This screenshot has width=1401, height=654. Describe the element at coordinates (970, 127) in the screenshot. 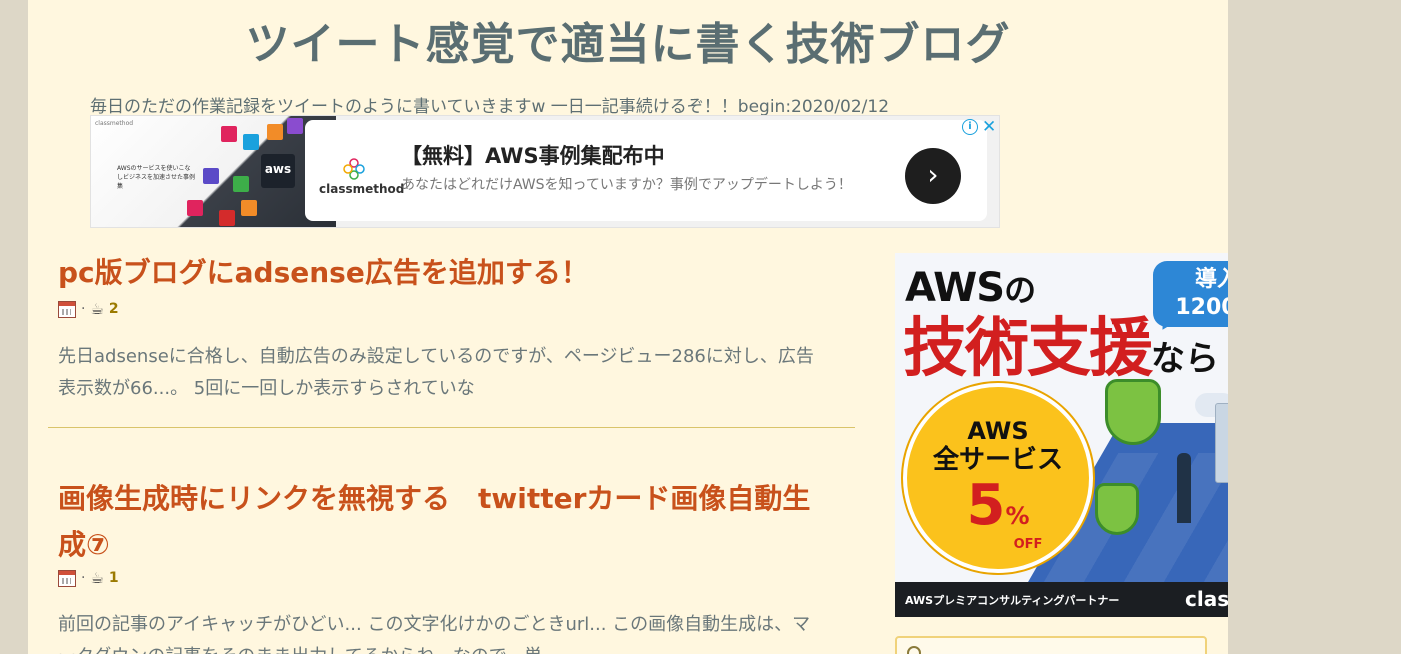

I see `ad-info-icon: i` at that location.